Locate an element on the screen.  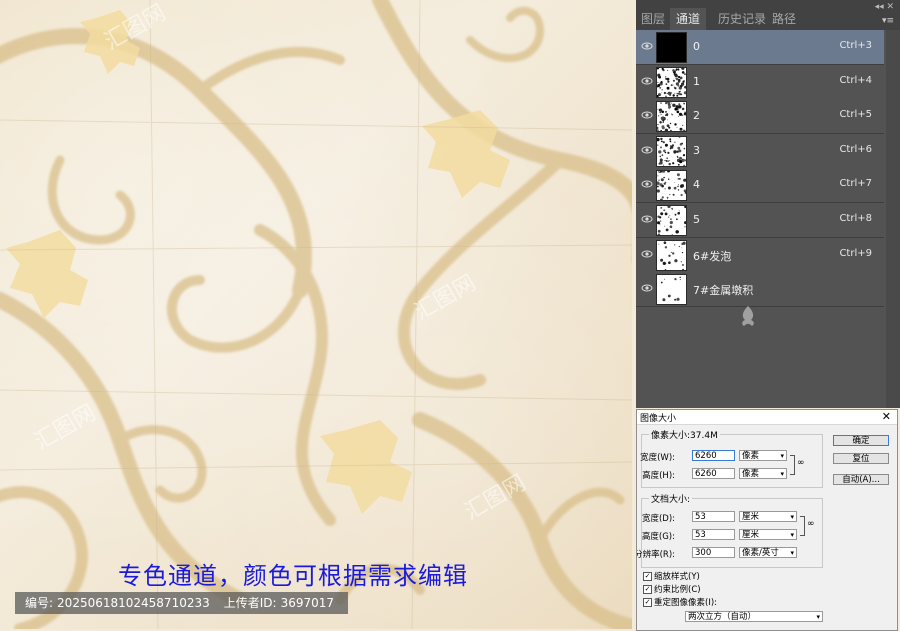
channel-shortcut: Ctrl+8 is located at coordinates (855, 218).